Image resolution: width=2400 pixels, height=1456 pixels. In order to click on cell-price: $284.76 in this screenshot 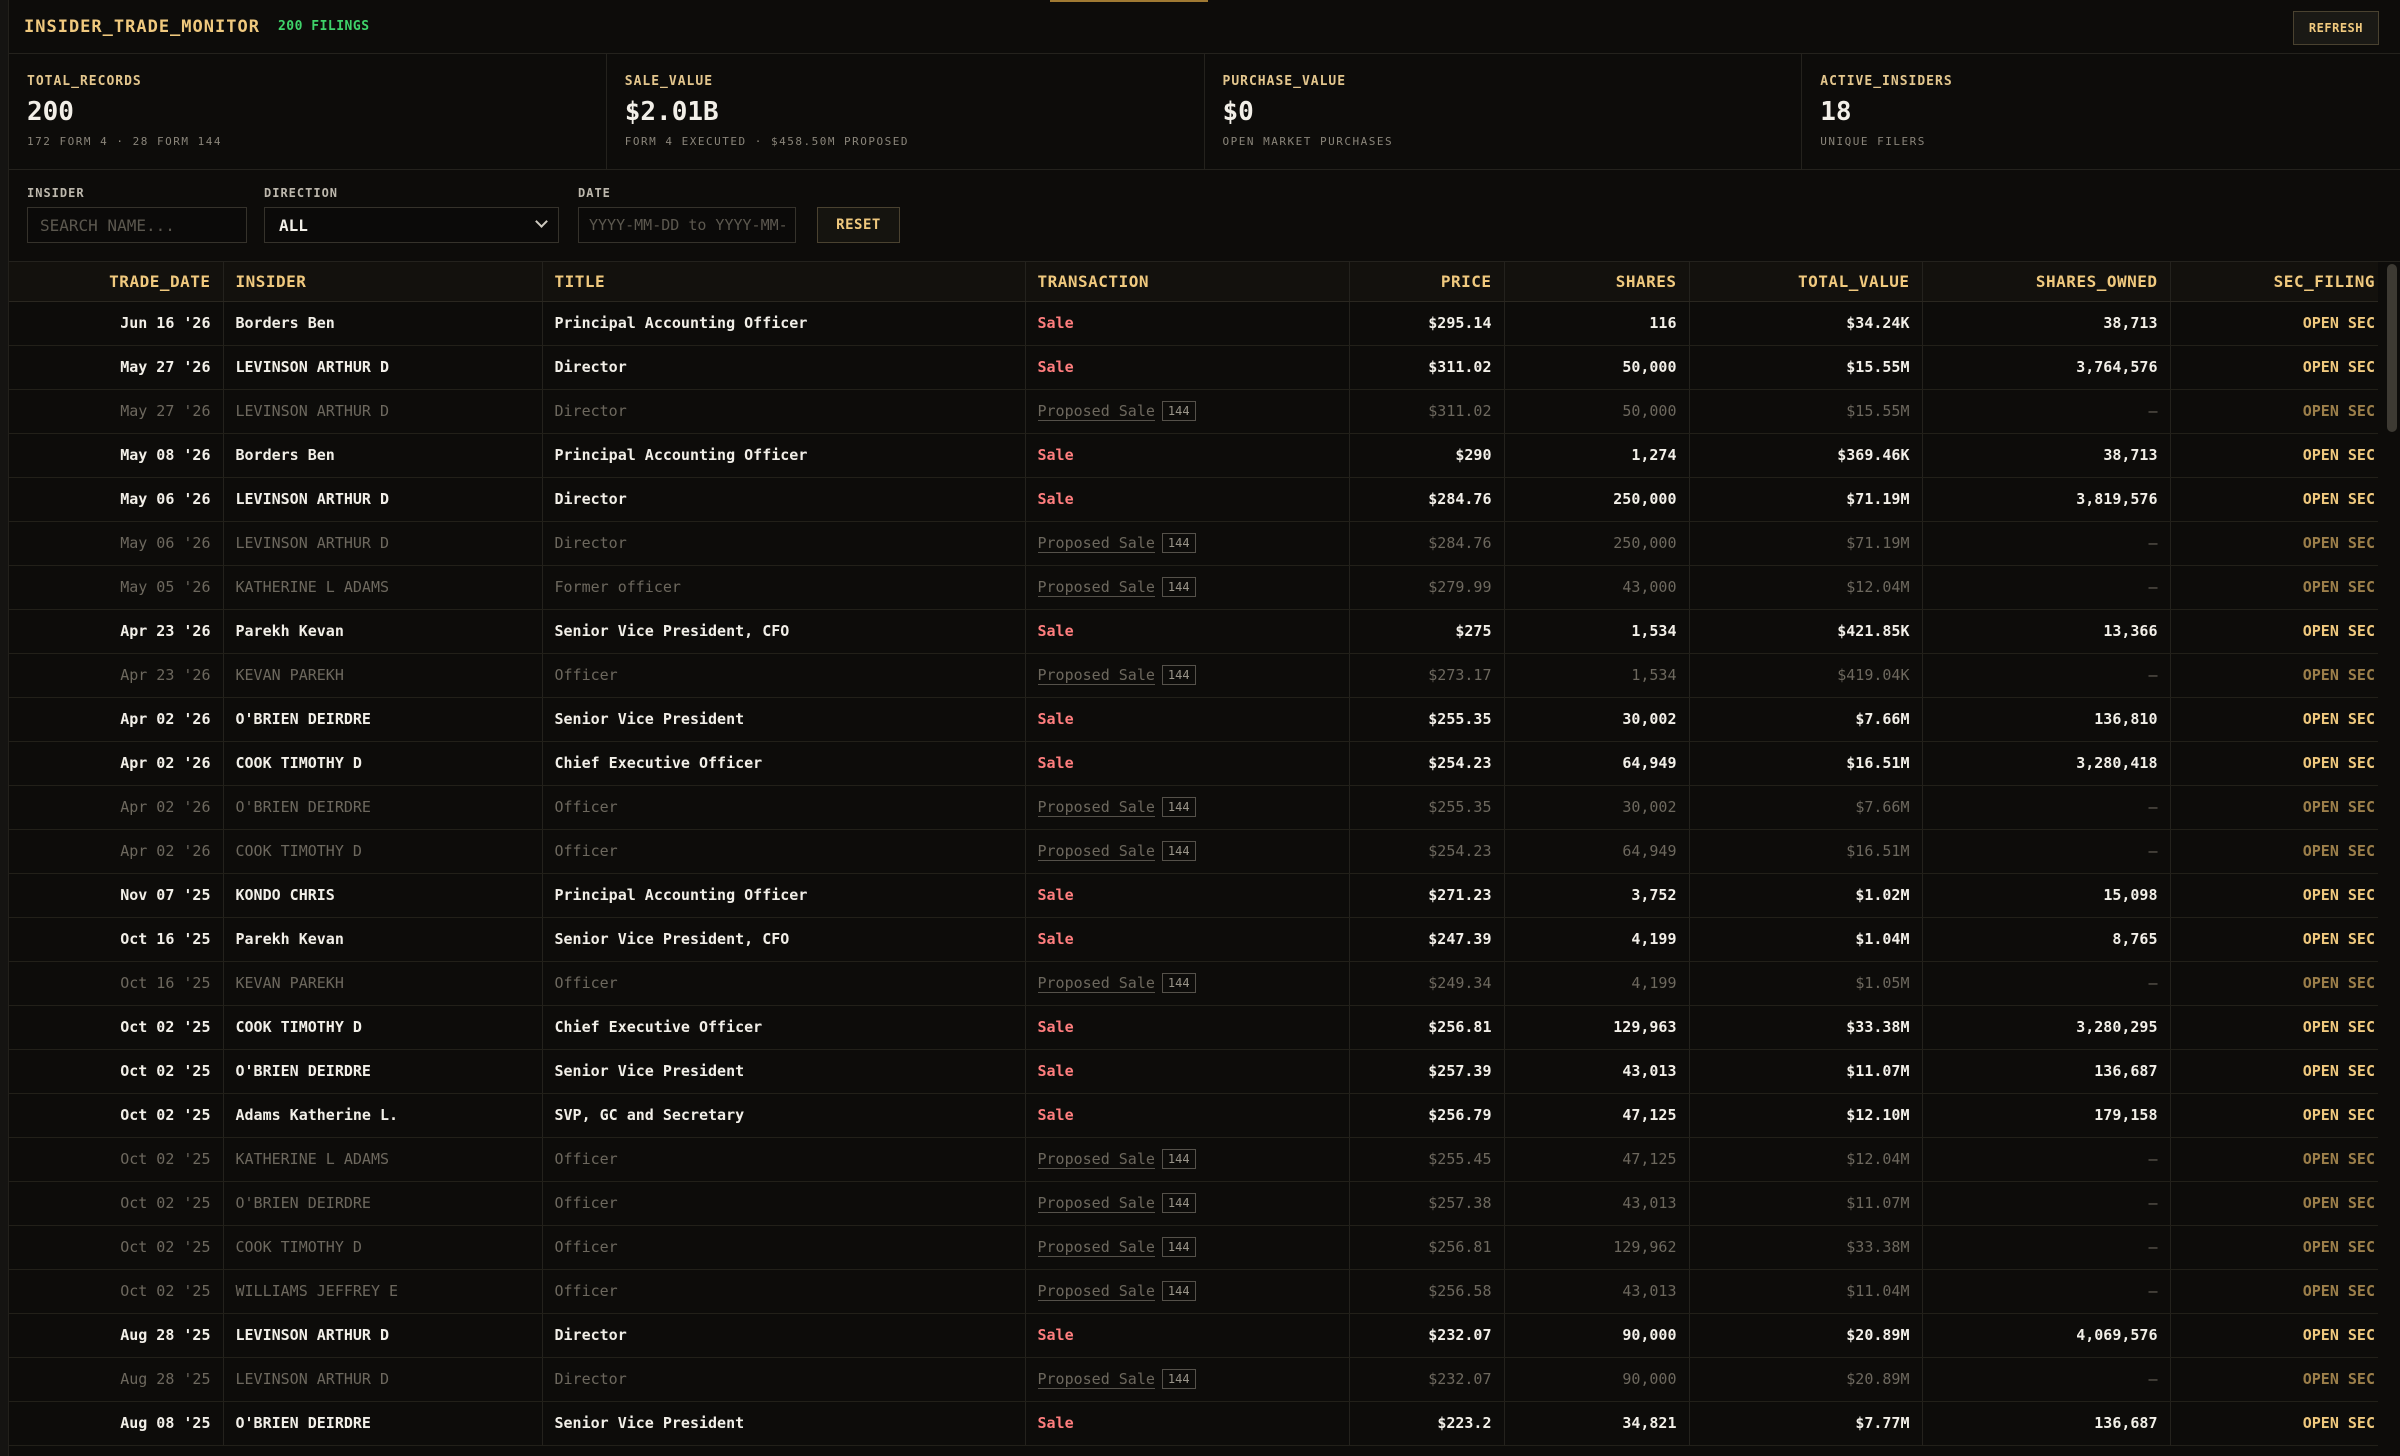, I will do `click(1427, 543)`.